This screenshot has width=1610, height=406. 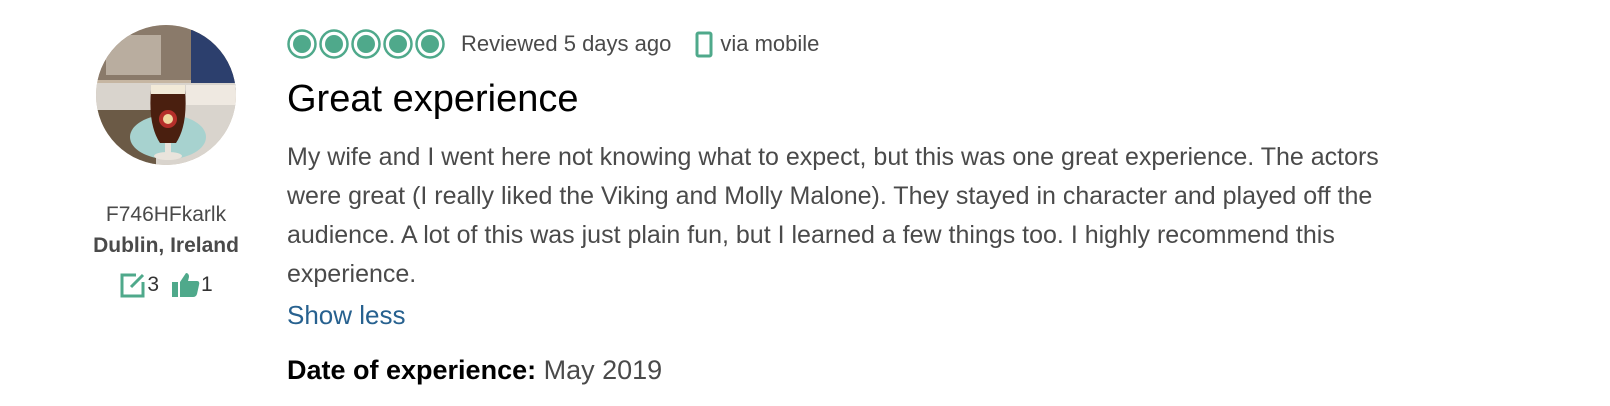 I want to click on review-count-value: 3, so click(x=153, y=284).